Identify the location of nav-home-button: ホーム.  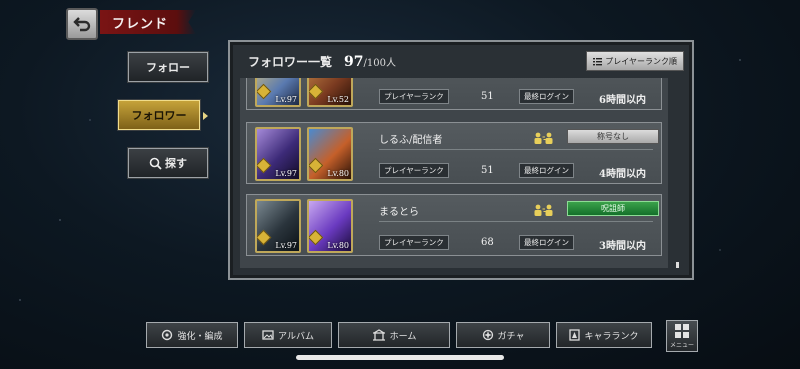
(394, 335).